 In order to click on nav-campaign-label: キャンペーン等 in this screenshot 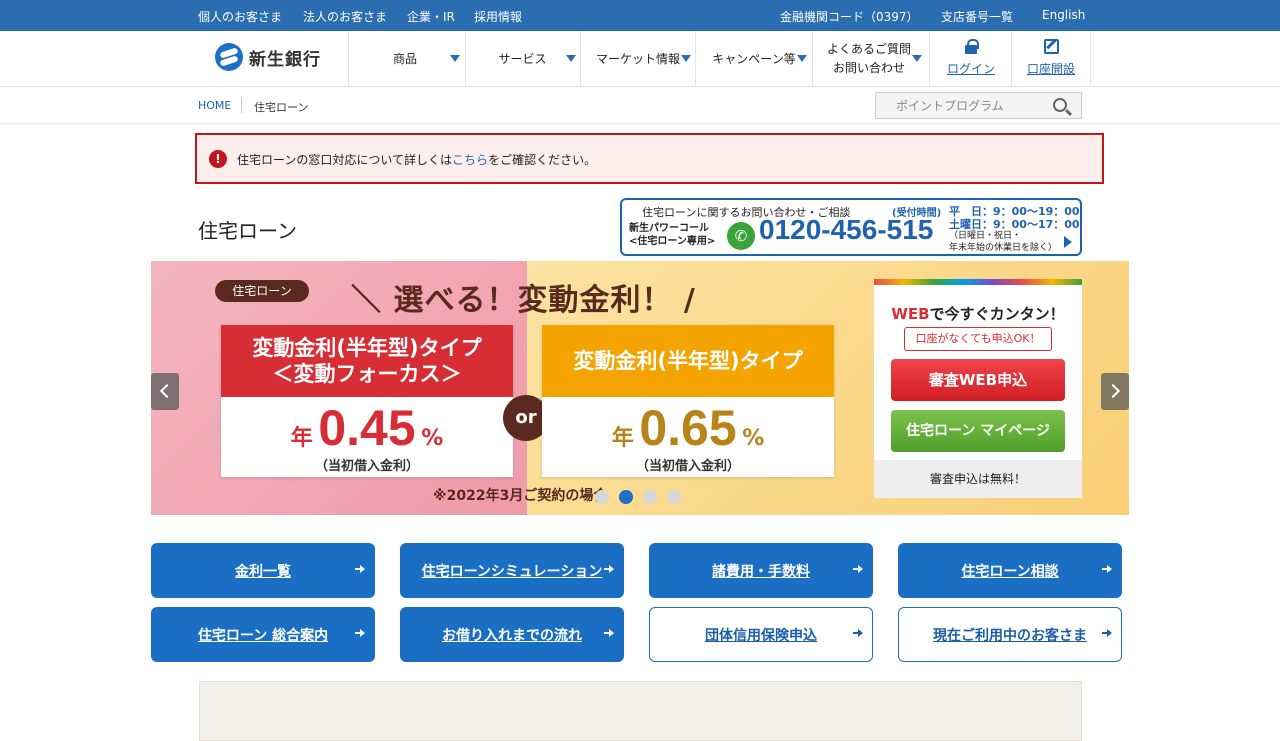, I will do `click(754, 58)`.